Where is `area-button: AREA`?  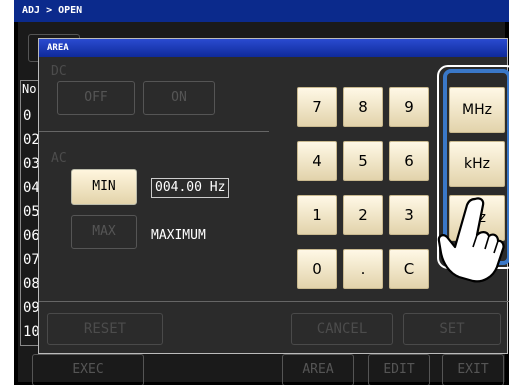 area-button: AREA is located at coordinates (318, 369).